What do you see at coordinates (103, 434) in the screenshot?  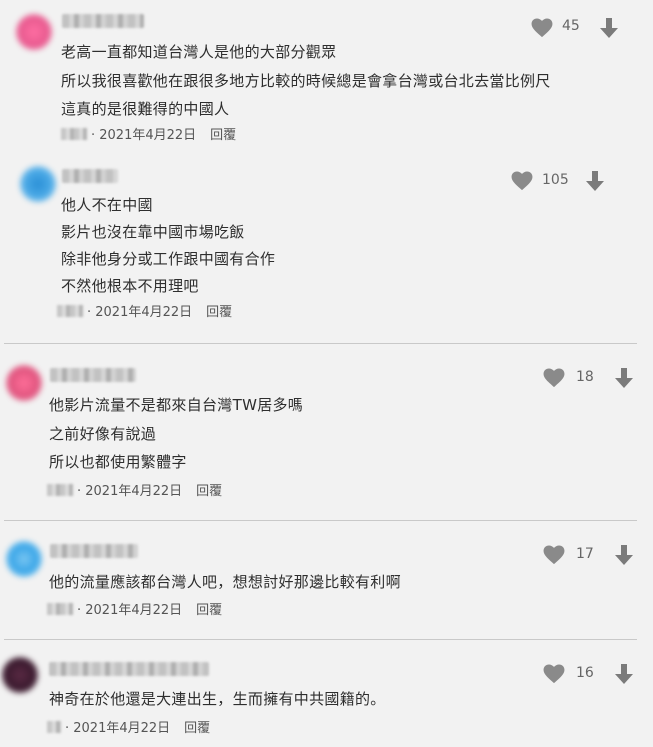 I see `comment-text-line: 之前好像有說過` at bounding box center [103, 434].